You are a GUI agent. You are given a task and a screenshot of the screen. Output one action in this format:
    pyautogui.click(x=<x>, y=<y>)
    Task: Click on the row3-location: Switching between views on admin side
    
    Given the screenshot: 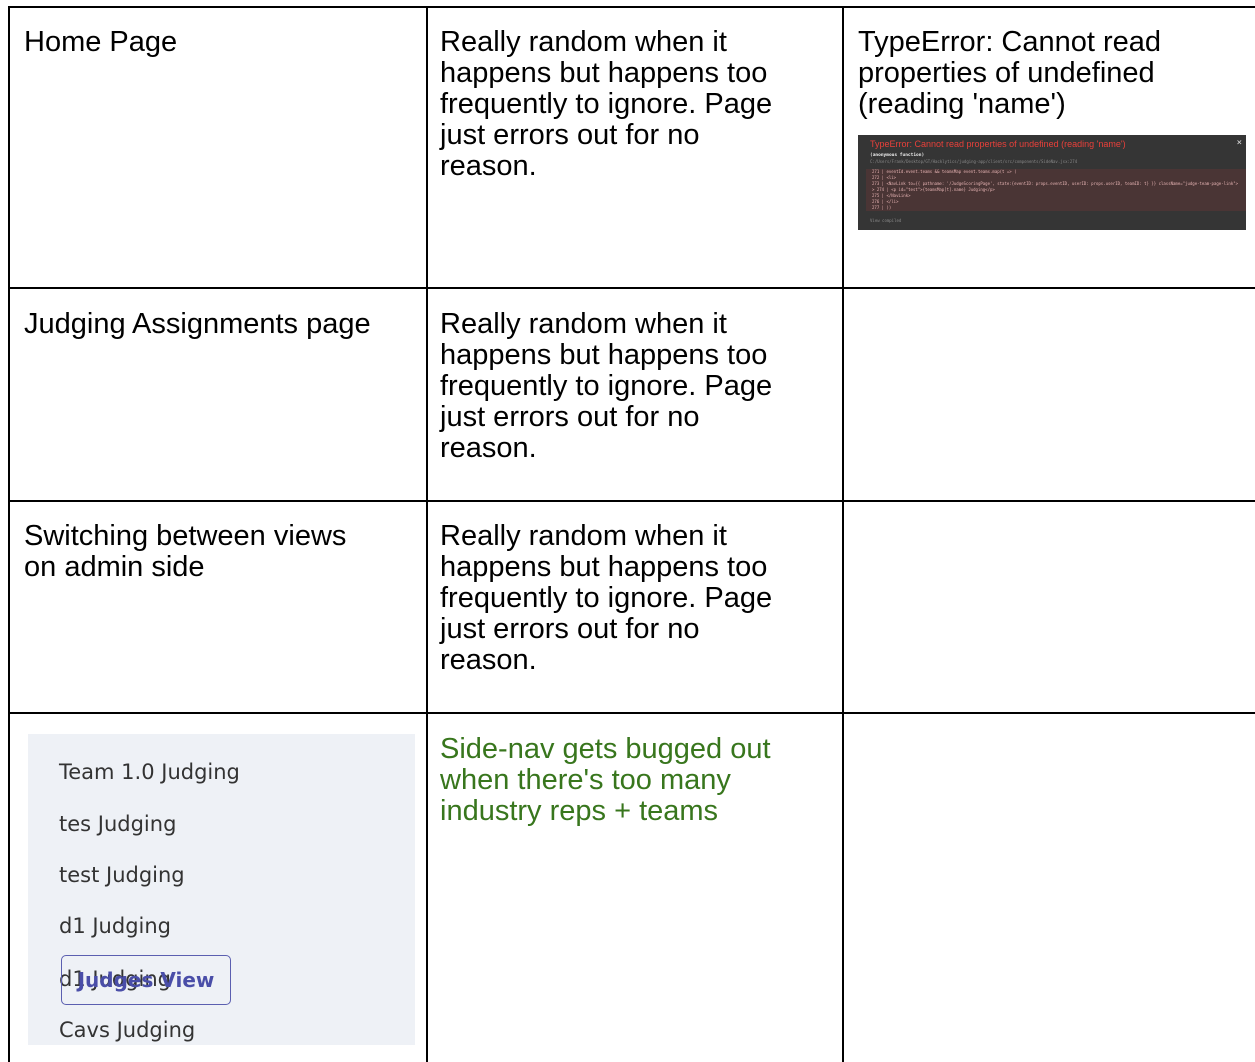 What is the action you would take?
    pyautogui.click(x=185, y=552)
    